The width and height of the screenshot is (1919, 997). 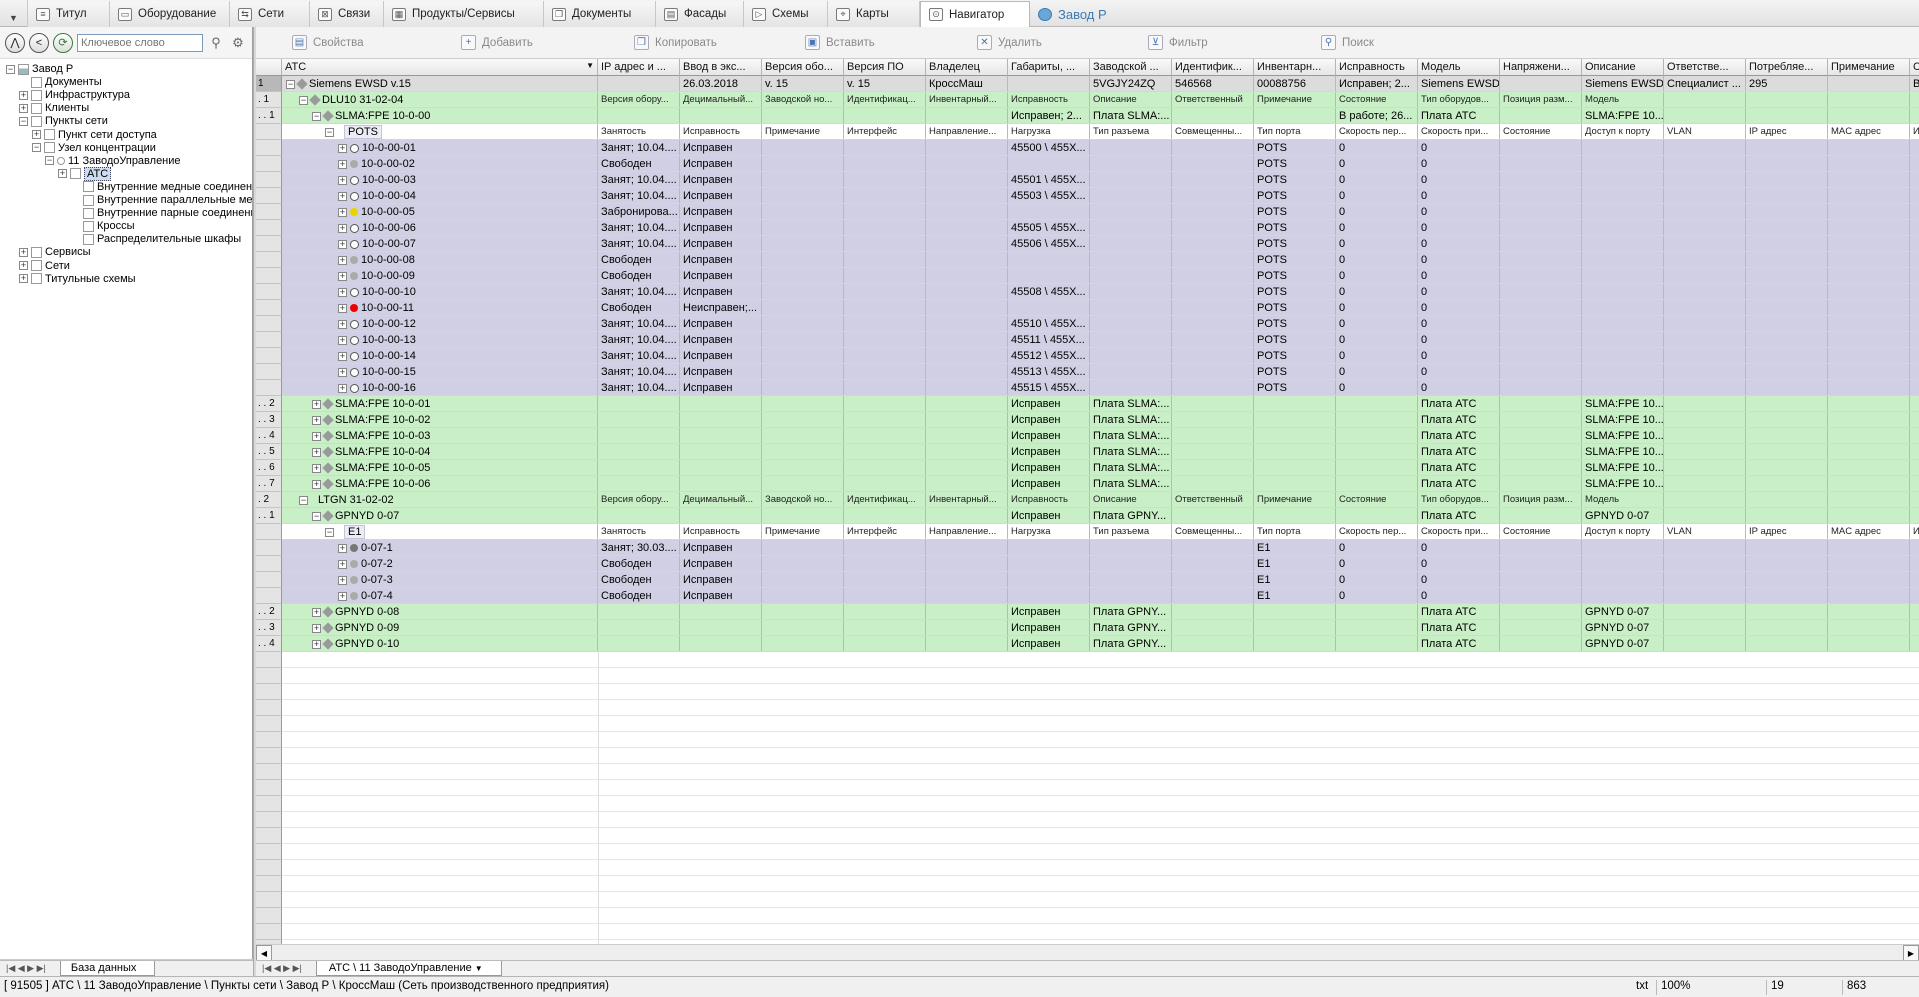 I want to click on row-name-cell: +10-0-00-10, so click(x=440, y=291).